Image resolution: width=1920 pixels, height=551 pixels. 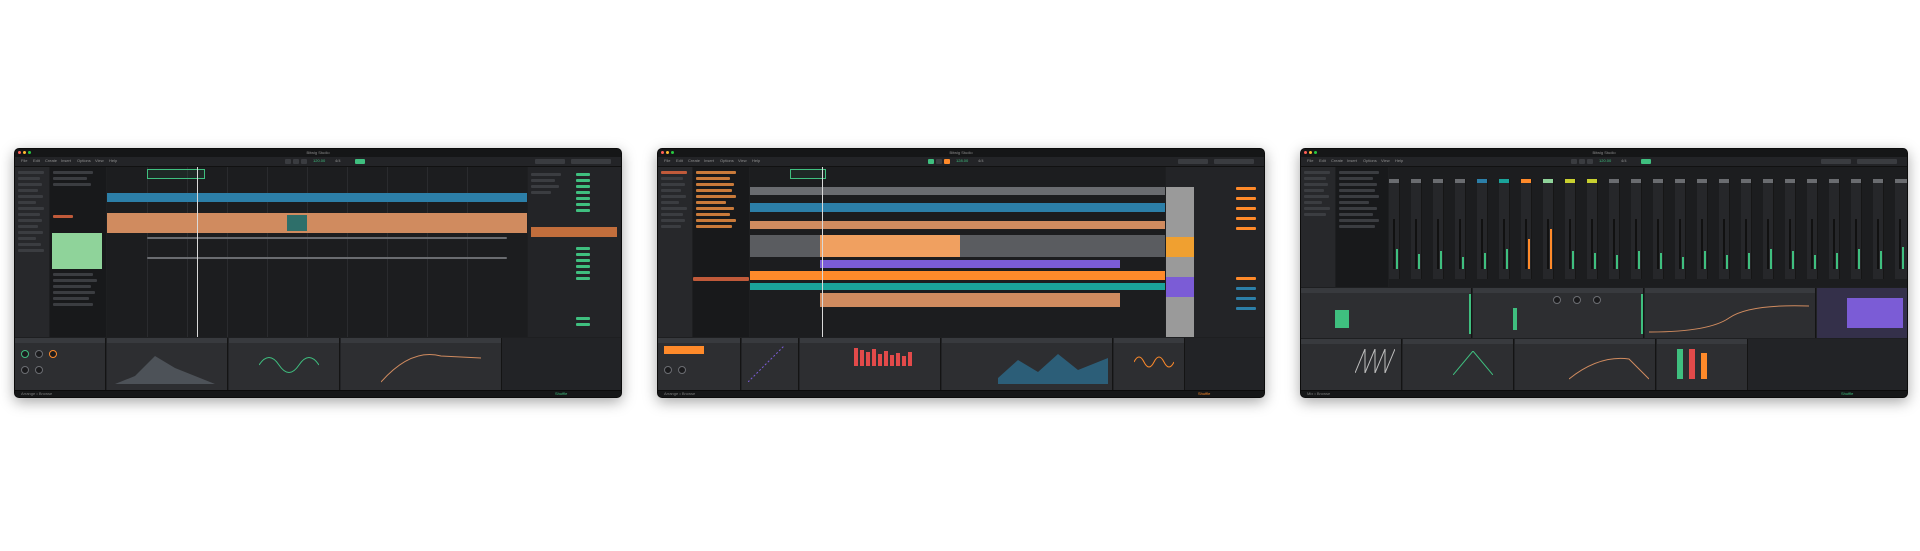 I want to click on clip-snare, so click(x=957, y=207).